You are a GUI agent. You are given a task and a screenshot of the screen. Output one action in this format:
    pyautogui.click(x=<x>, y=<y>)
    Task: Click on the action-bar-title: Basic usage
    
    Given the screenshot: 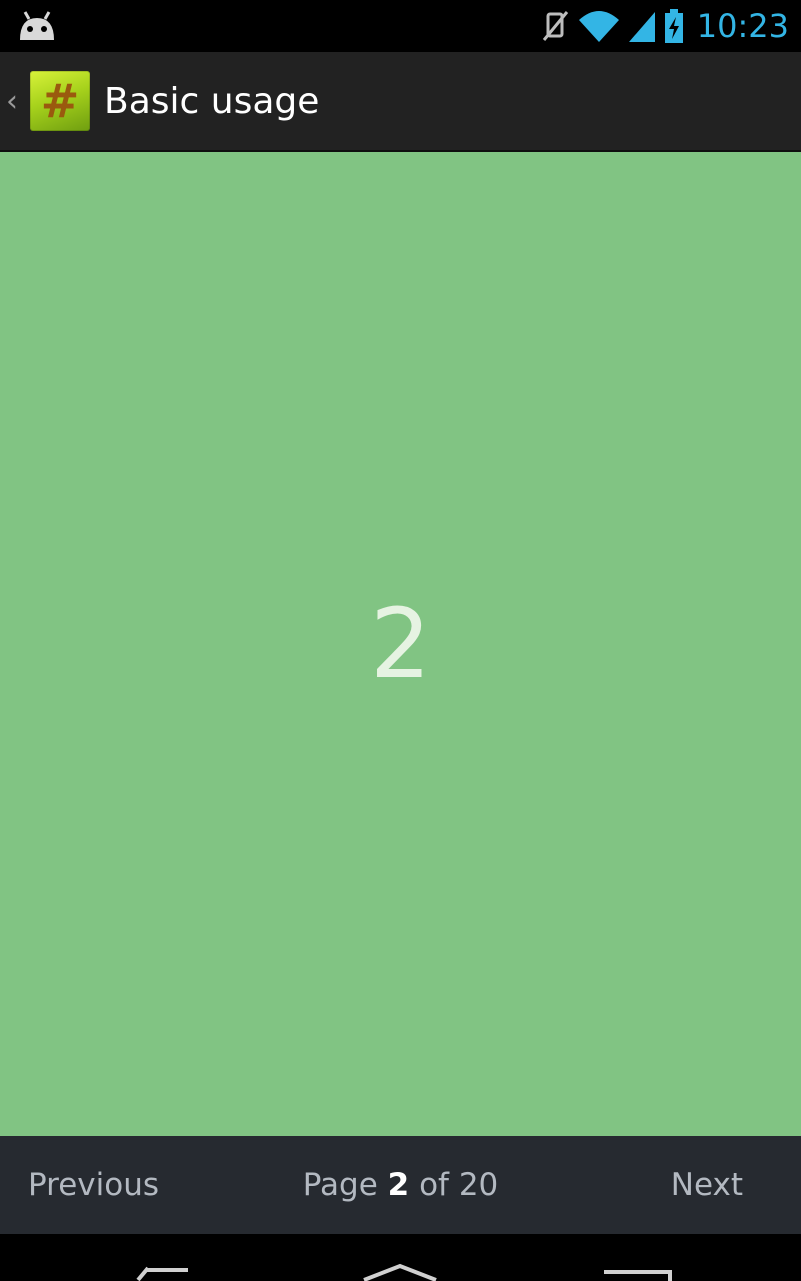 What is the action you would take?
    pyautogui.click(x=212, y=101)
    